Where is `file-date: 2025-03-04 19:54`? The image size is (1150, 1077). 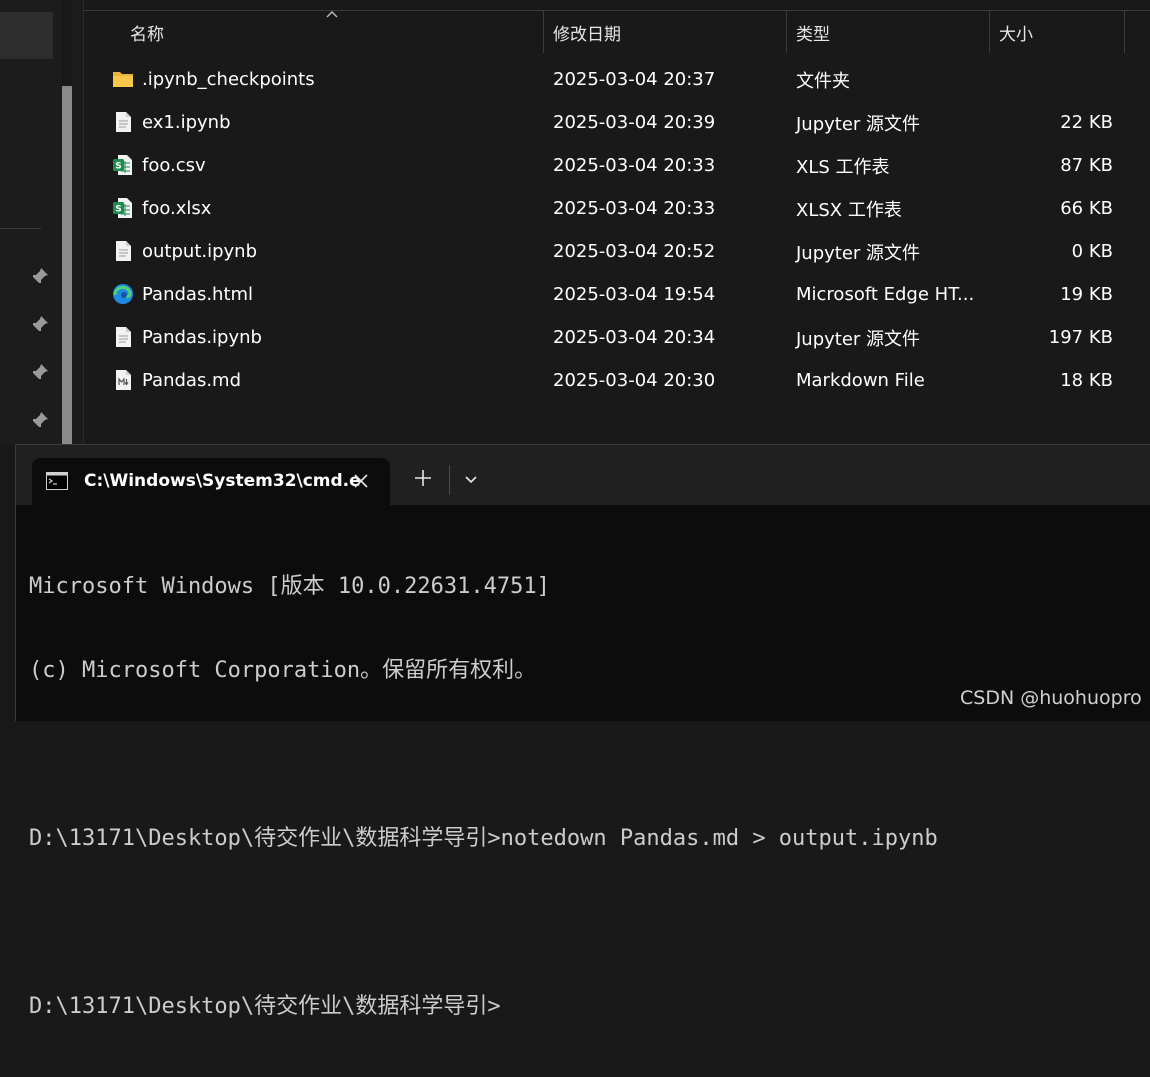
file-date: 2025-03-04 19:54 is located at coordinates (634, 294).